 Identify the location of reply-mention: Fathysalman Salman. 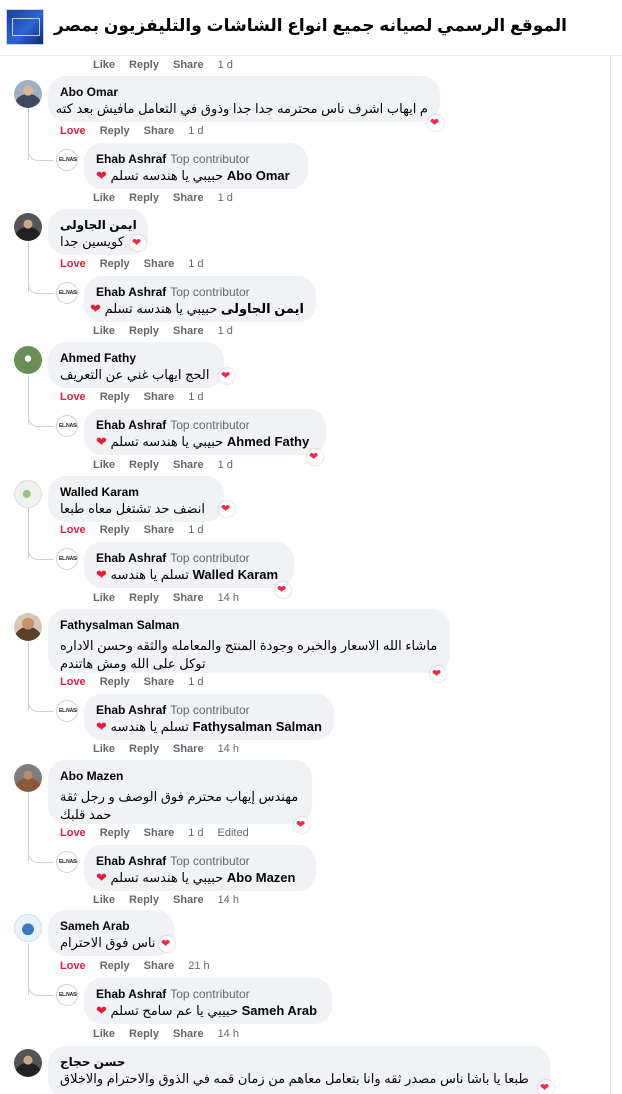
(257, 726).